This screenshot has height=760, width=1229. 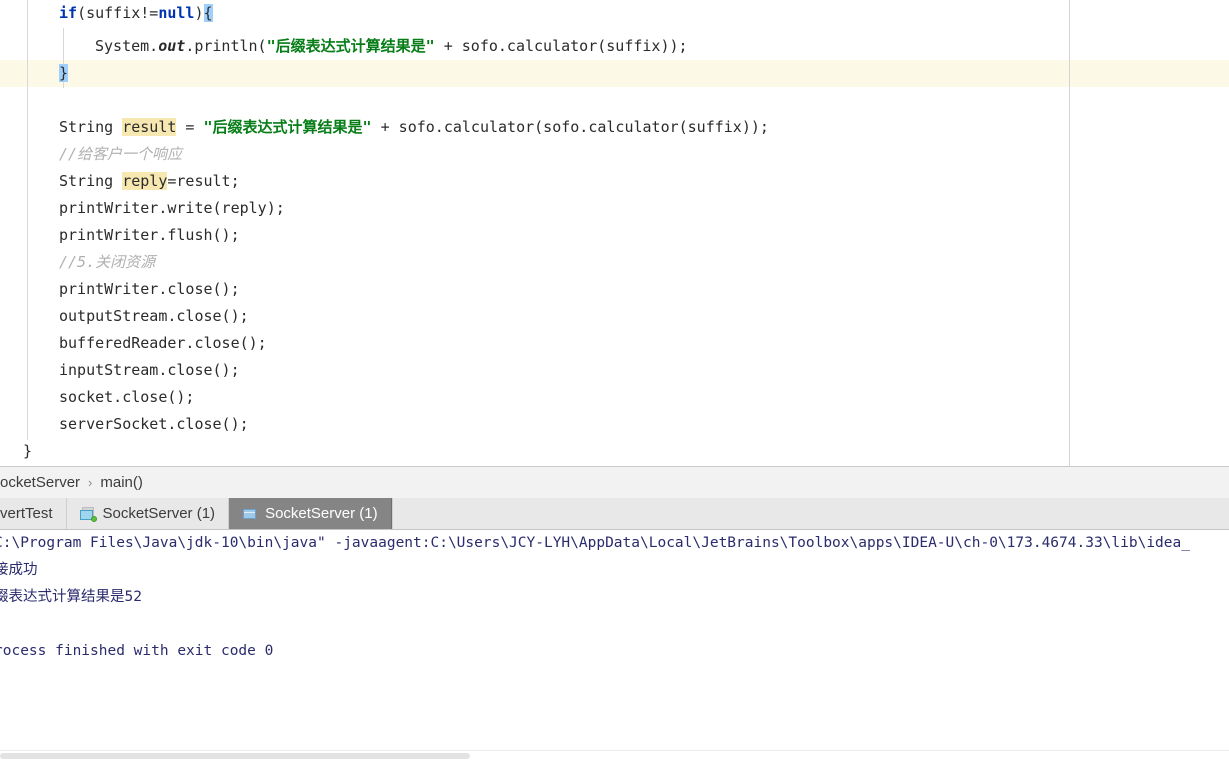 I want to click on code-token: //给客户一个响应, so click(x=121, y=154).